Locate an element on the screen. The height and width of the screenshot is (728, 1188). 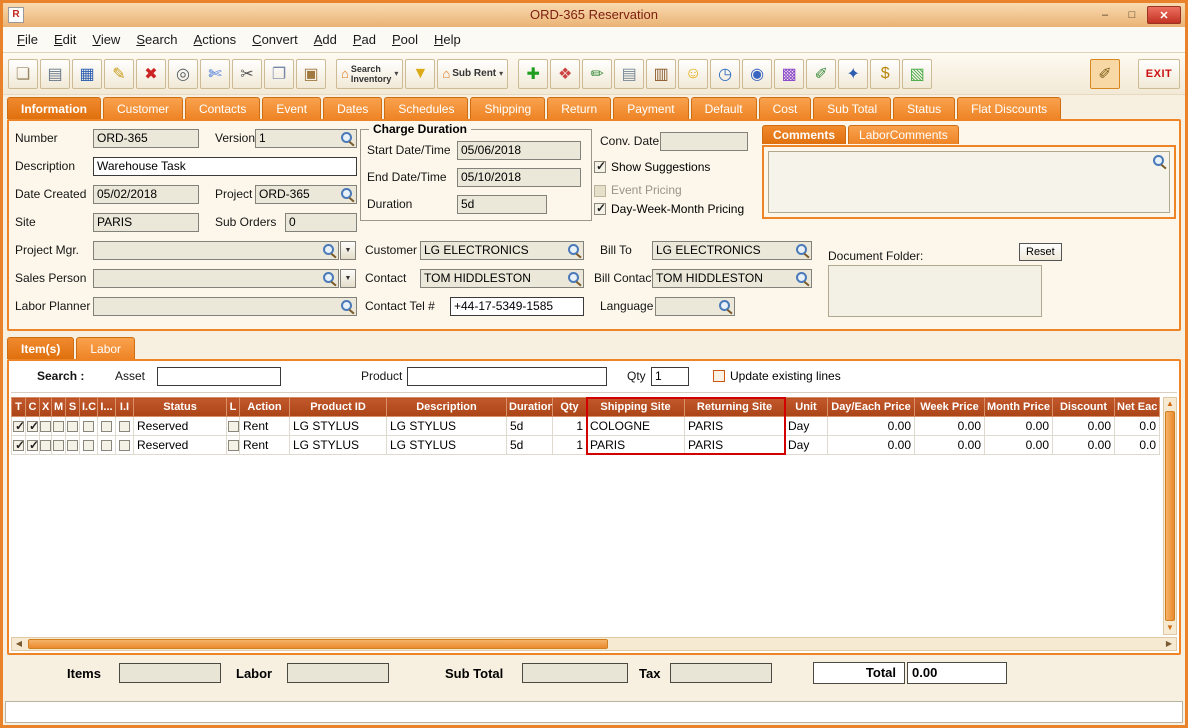
bill-contact-field: TOM HIDDLESTON is located at coordinates (732, 278).